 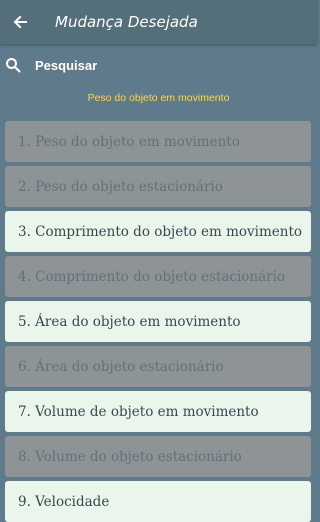 I want to click on list-item: 2. Peso do objeto estacionário, so click(x=158, y=186).